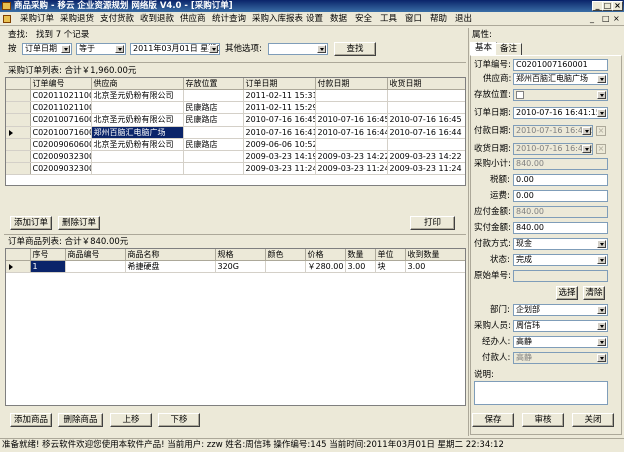 This screenshot has height=452, width=624. Describe the element at coordinates (463, 19) in the screenshot. I see `menu-exit: 退出` at that location.